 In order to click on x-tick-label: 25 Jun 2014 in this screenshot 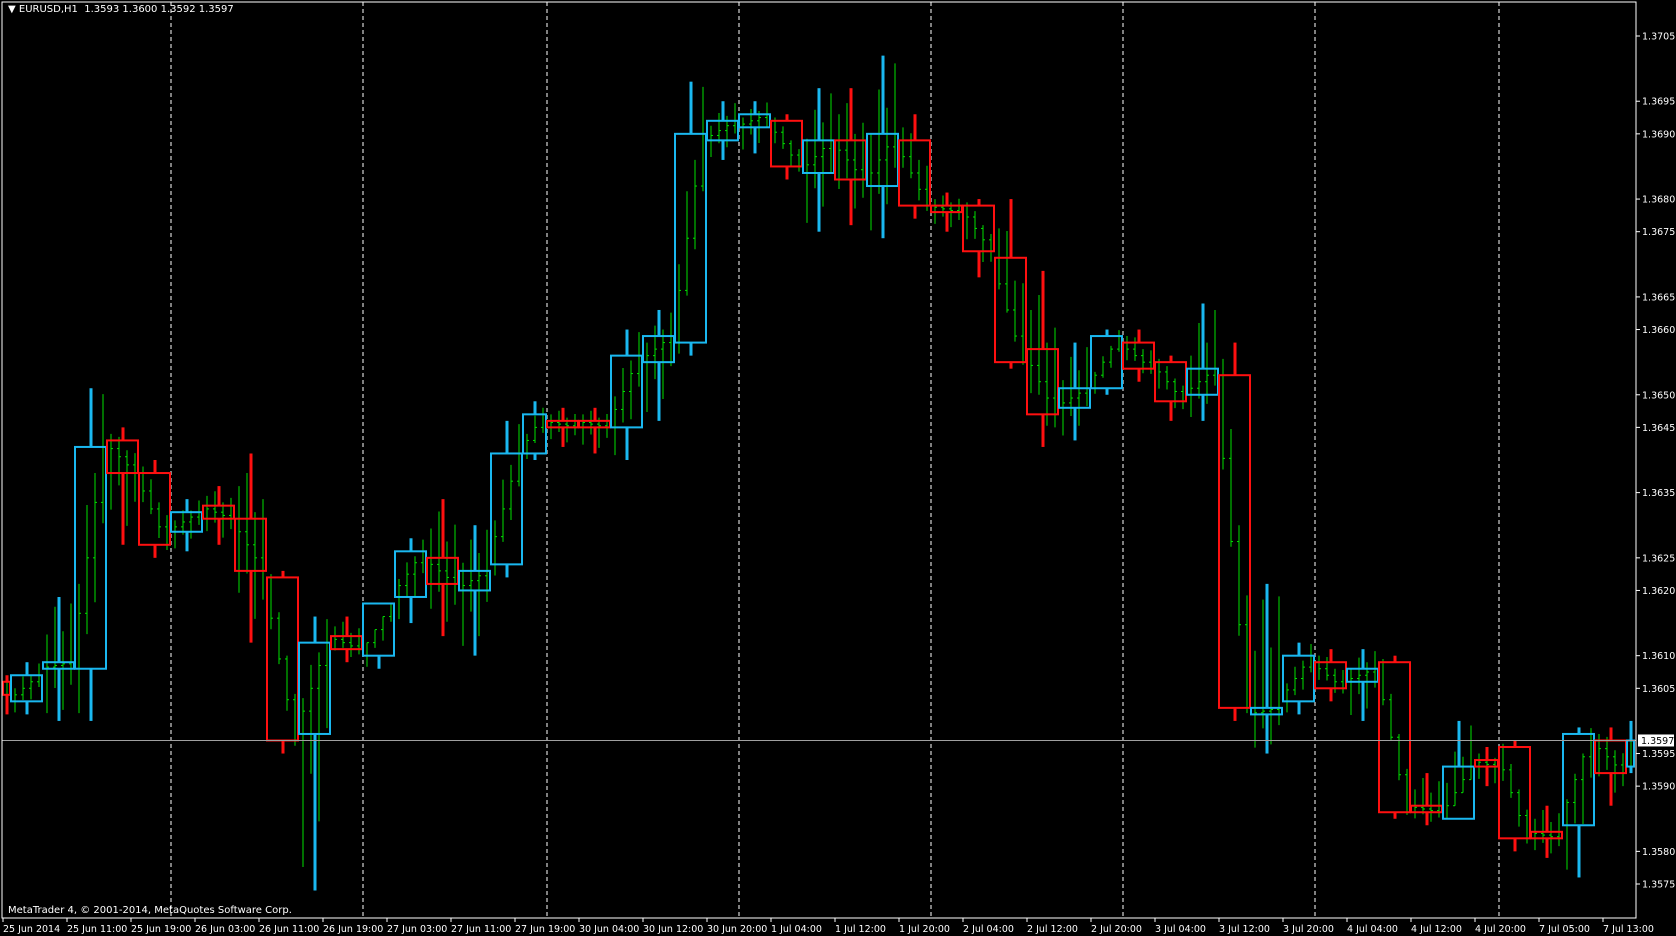, I will do `click(31, 929)`.